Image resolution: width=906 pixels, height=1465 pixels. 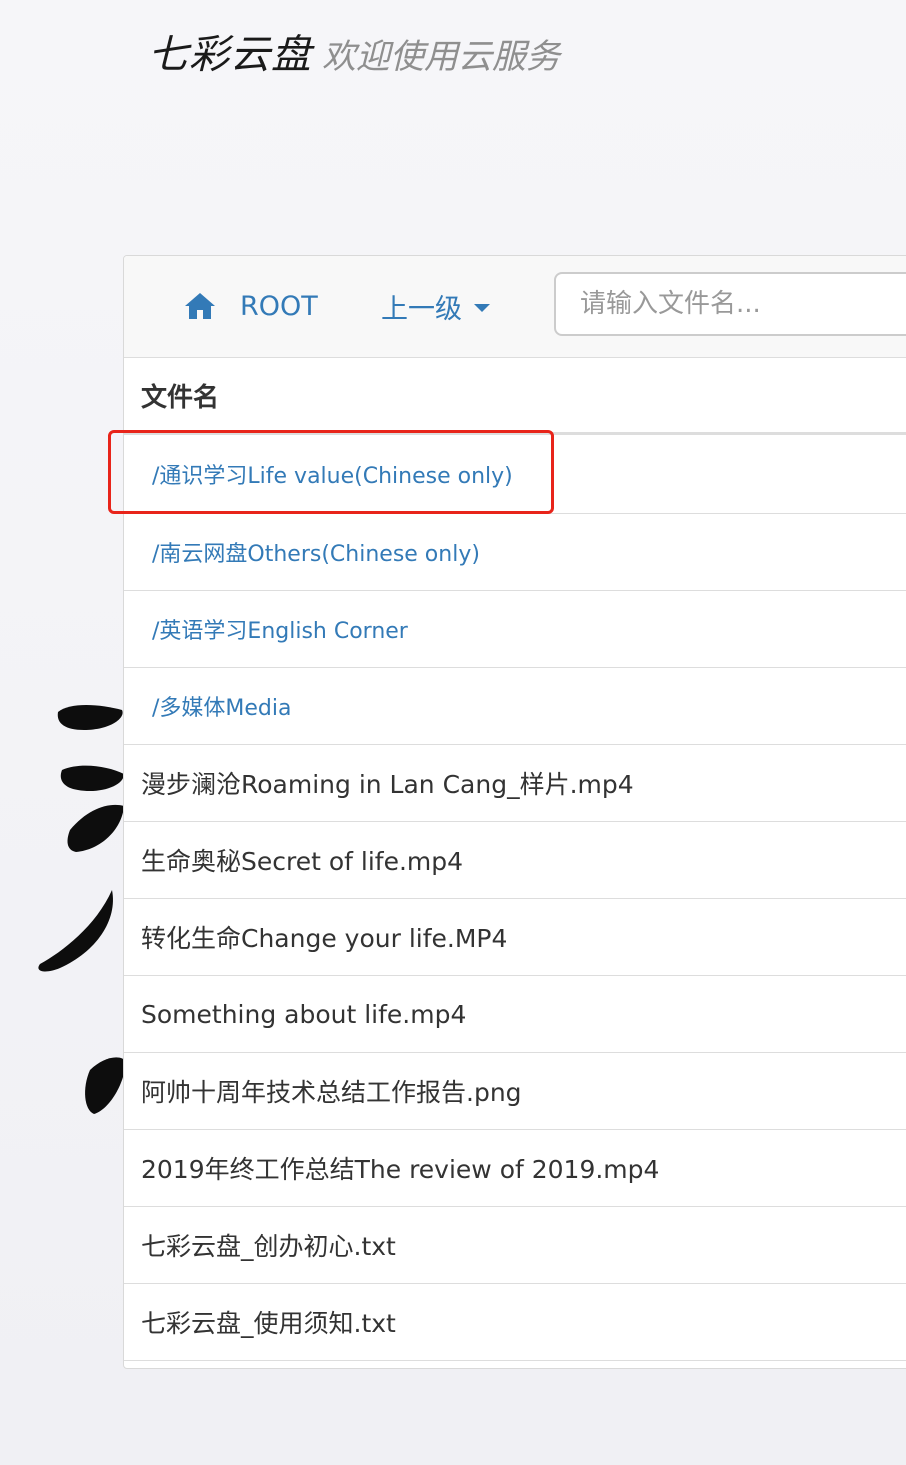 What do you see at coordinates (515, 552) in the screenshot?
I see `folder-row: /南云网盘Others(Chinese only)` at bounding box center [515, 552].